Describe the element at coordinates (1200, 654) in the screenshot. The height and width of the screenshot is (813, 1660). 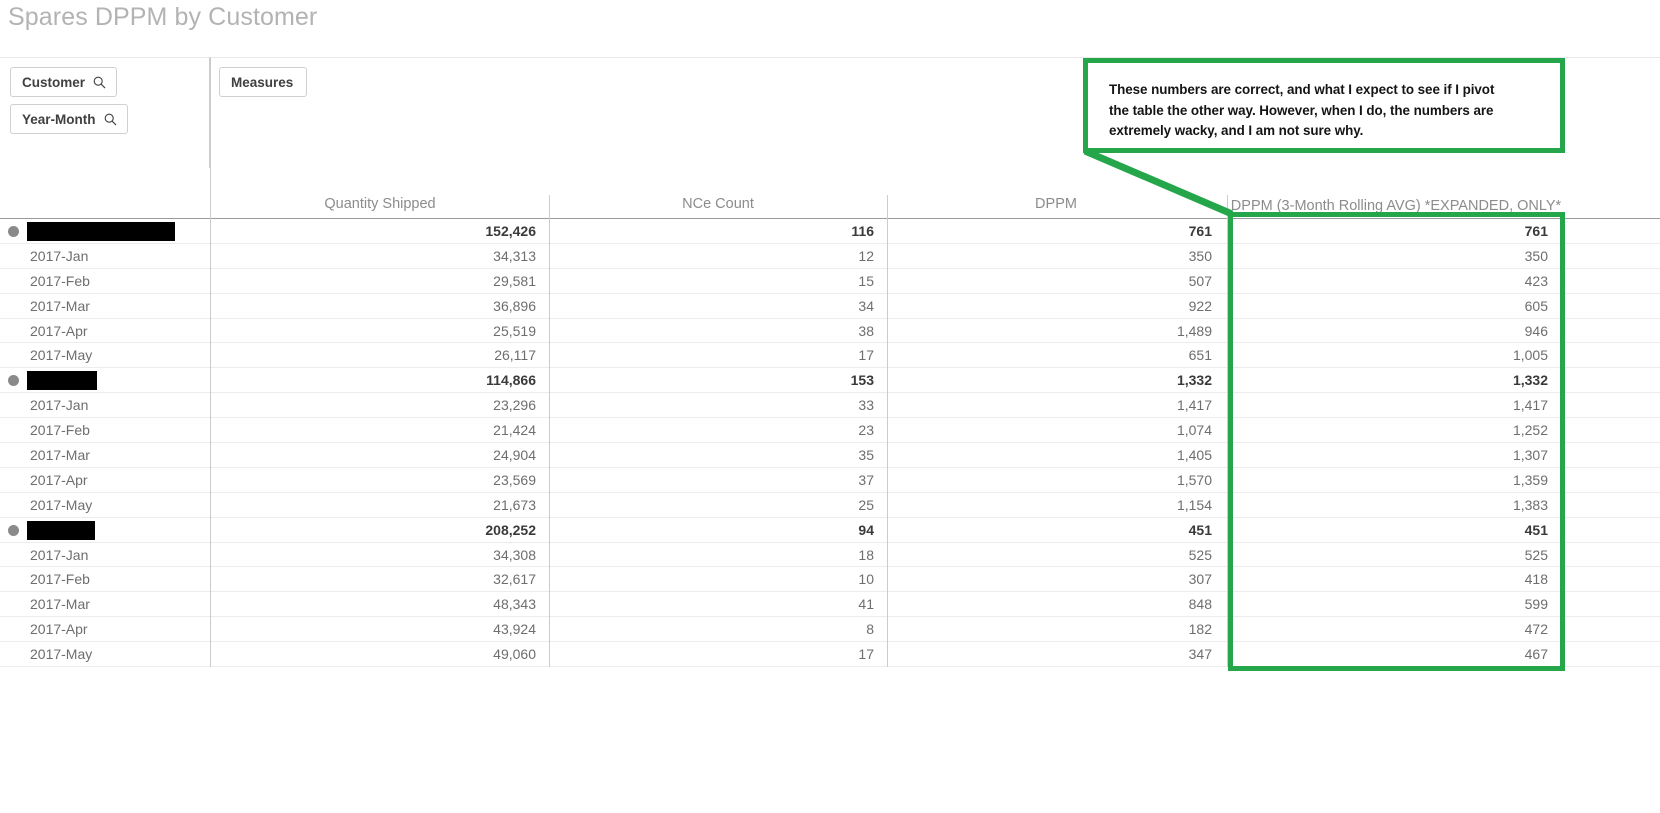
I see `cell-dppm: 347` at that location.